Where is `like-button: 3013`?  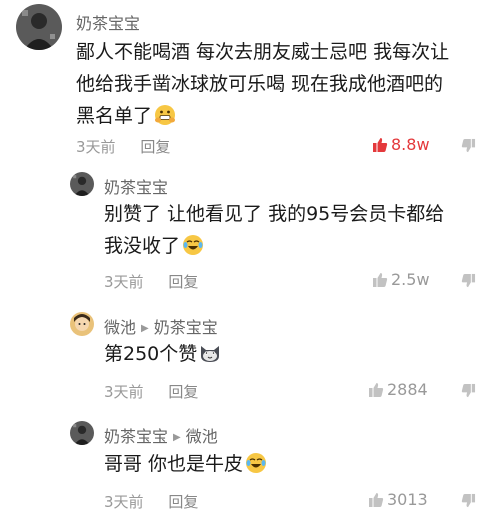 like-button: 3013 is located at coordinates (398, 499).